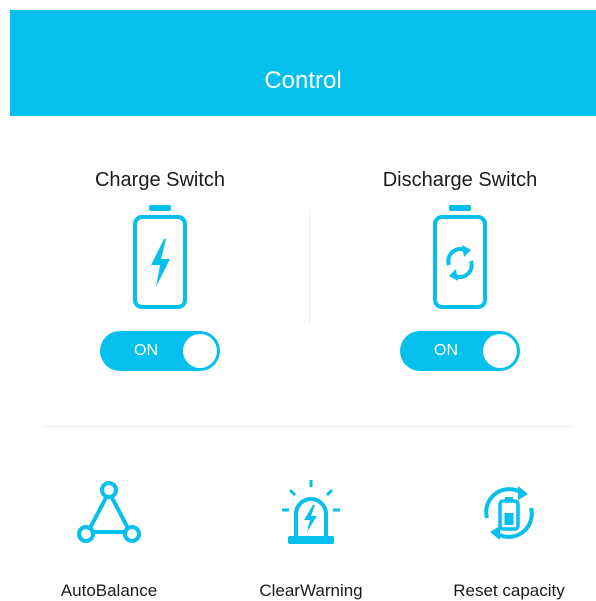 This screenshot has height=601, width=596. I want to click on triangle-nodes-icon, so click(109, 512).